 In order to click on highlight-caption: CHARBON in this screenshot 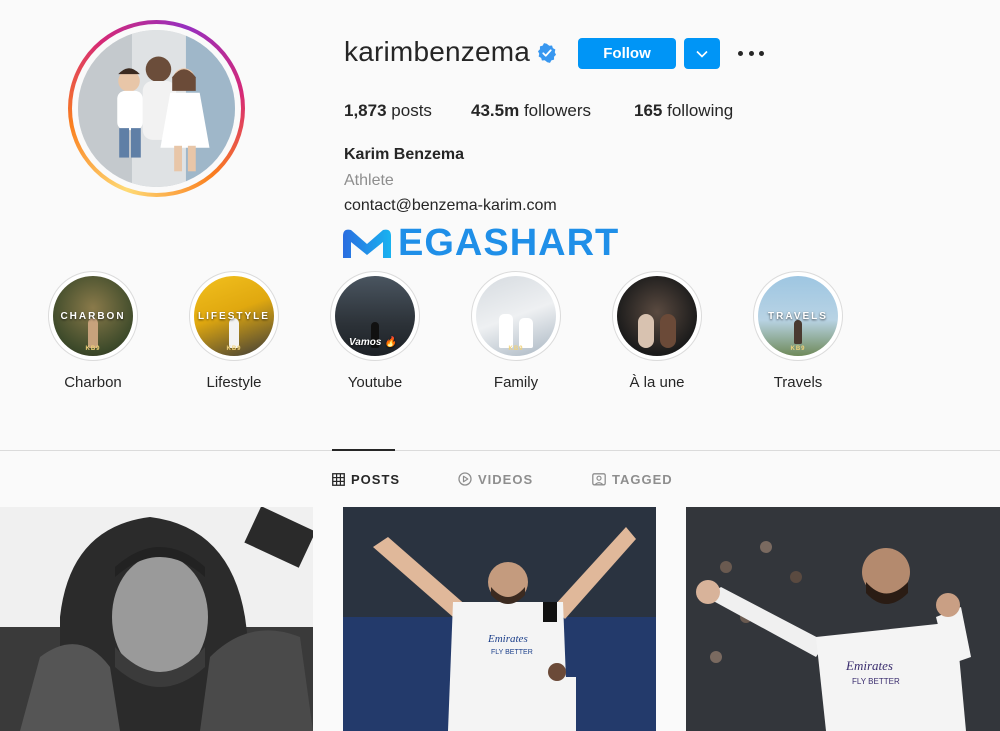, I will do `click(93, 316)`.